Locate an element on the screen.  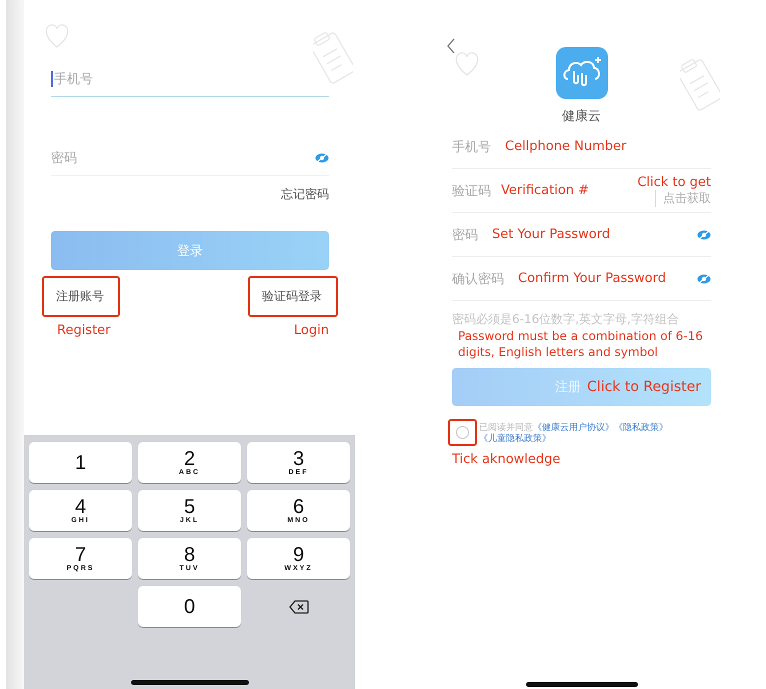
agreement-text: 已阅读并同意《健康云用户协议》《隐私政策》 《儿童隐私政策》 is located at coordinates (574, 434).